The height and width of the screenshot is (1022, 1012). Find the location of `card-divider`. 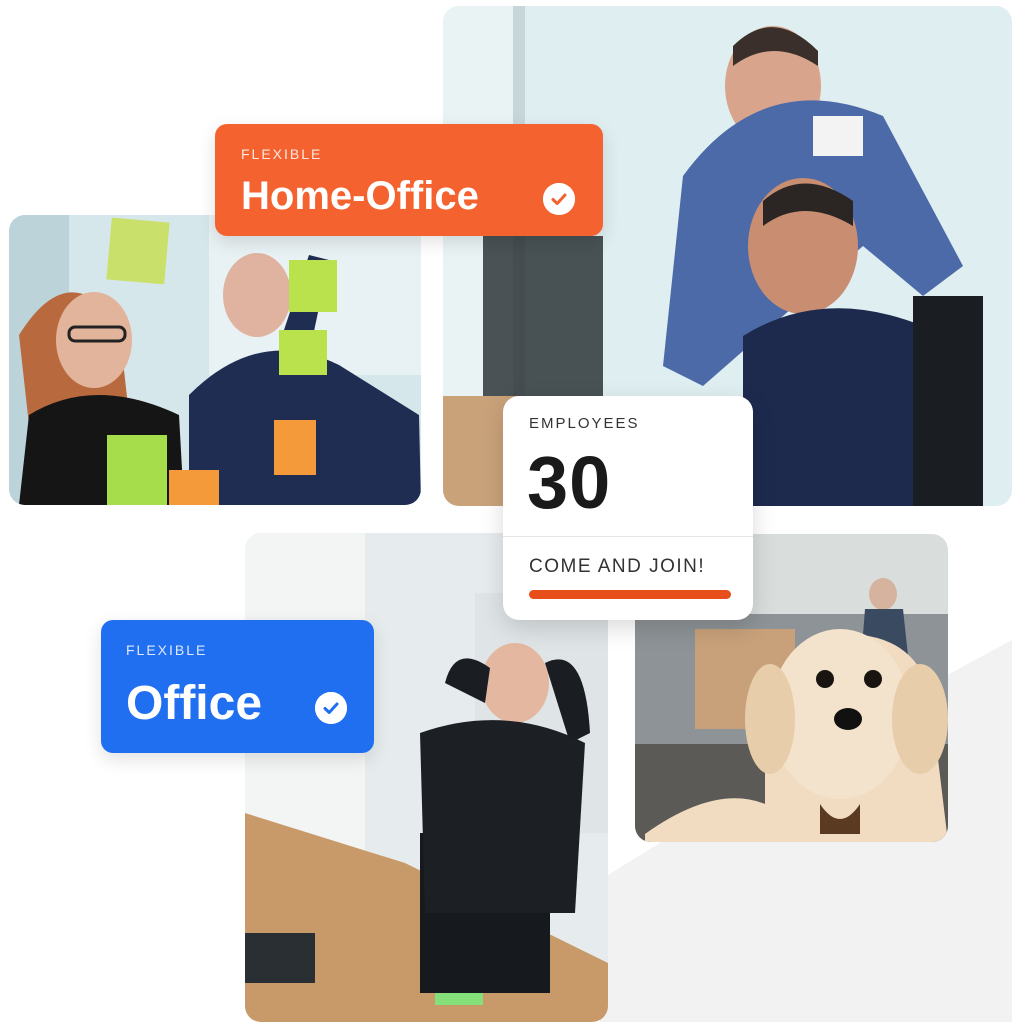

card-divider is located at coordinates (628, 536).